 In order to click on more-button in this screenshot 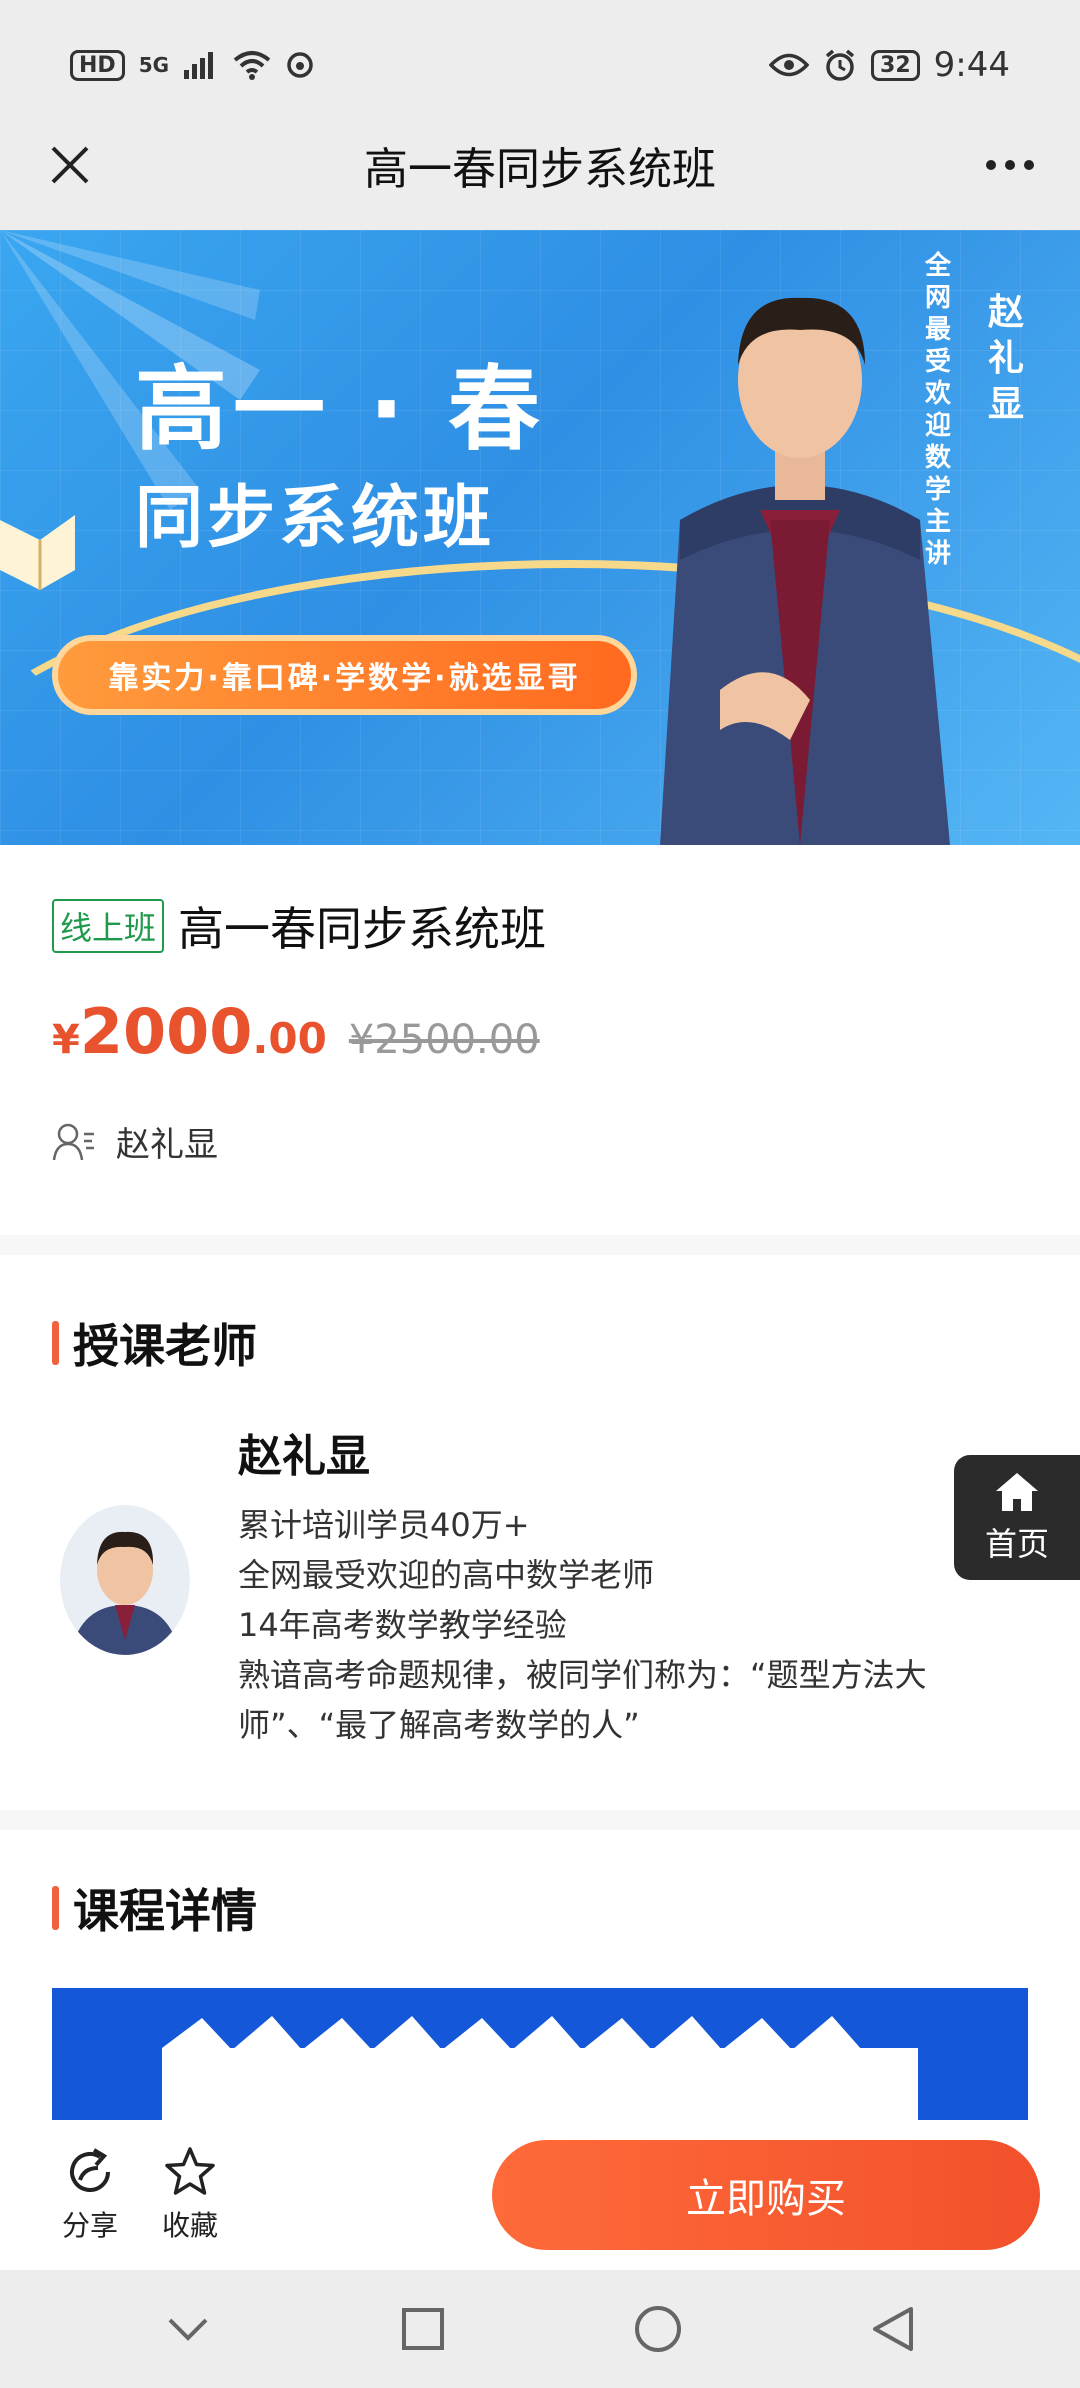, I will do `click(1010, 165)`.